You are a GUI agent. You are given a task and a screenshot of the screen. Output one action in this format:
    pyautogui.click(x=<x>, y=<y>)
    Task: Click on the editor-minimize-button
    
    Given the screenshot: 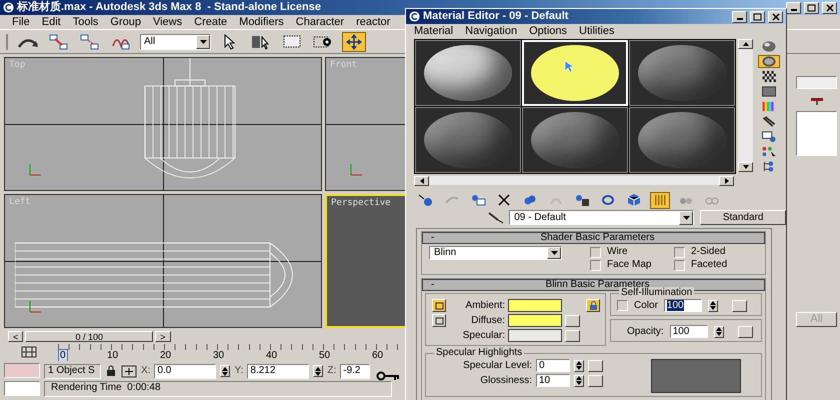 What is the action you would take?
    pyautogui.click(x=739, y=16)
    